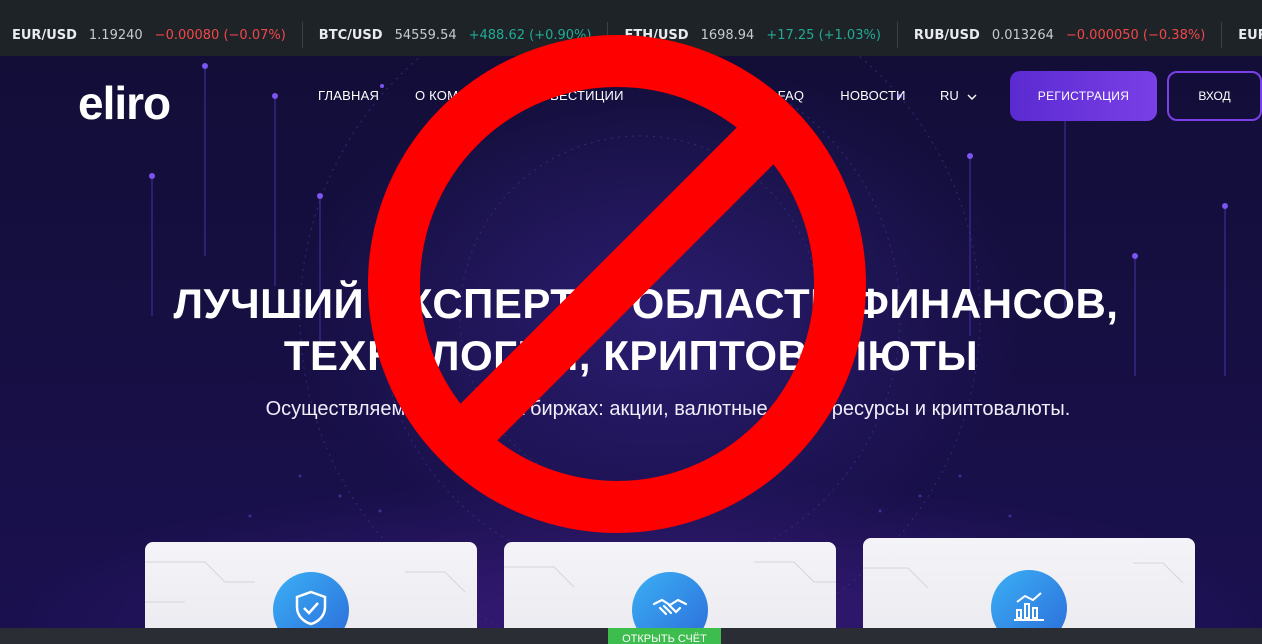 This screenshot has width=1262, height=644. I want to click on ticker-symbol: EUR/, so click(1250, 35).